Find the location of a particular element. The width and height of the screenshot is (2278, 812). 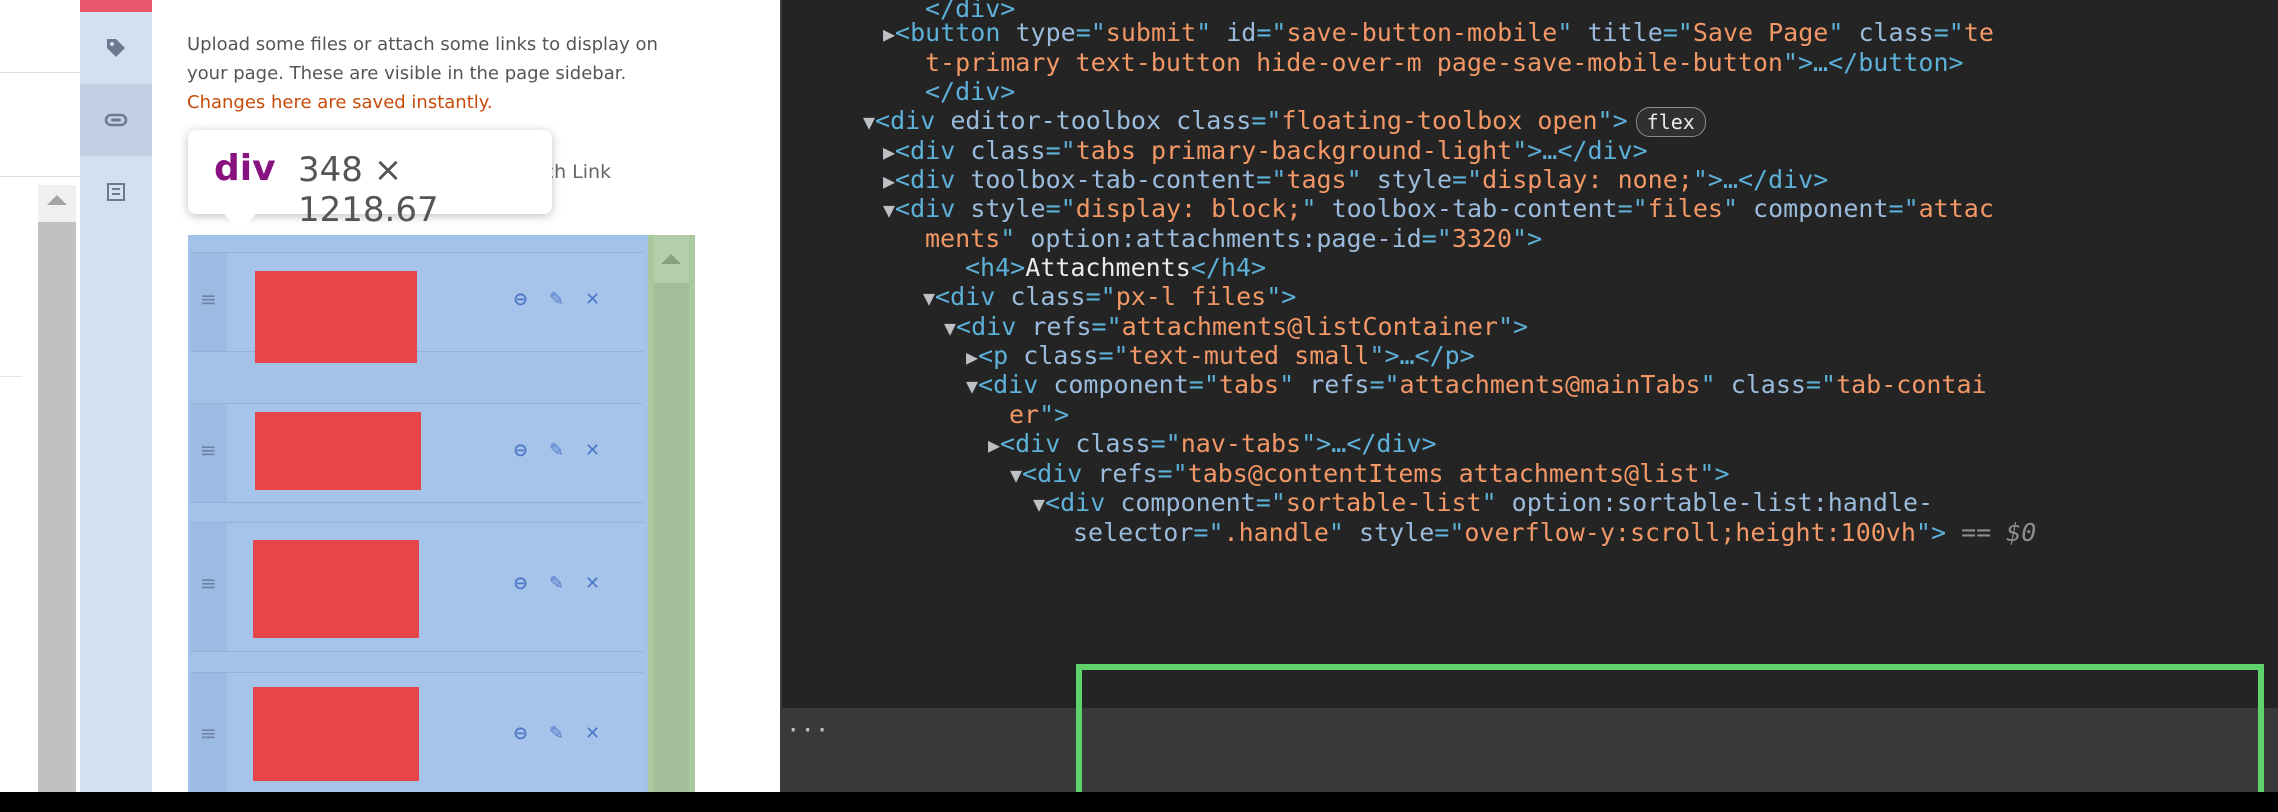

dom-token: class is located at coordinates (1768, 384).